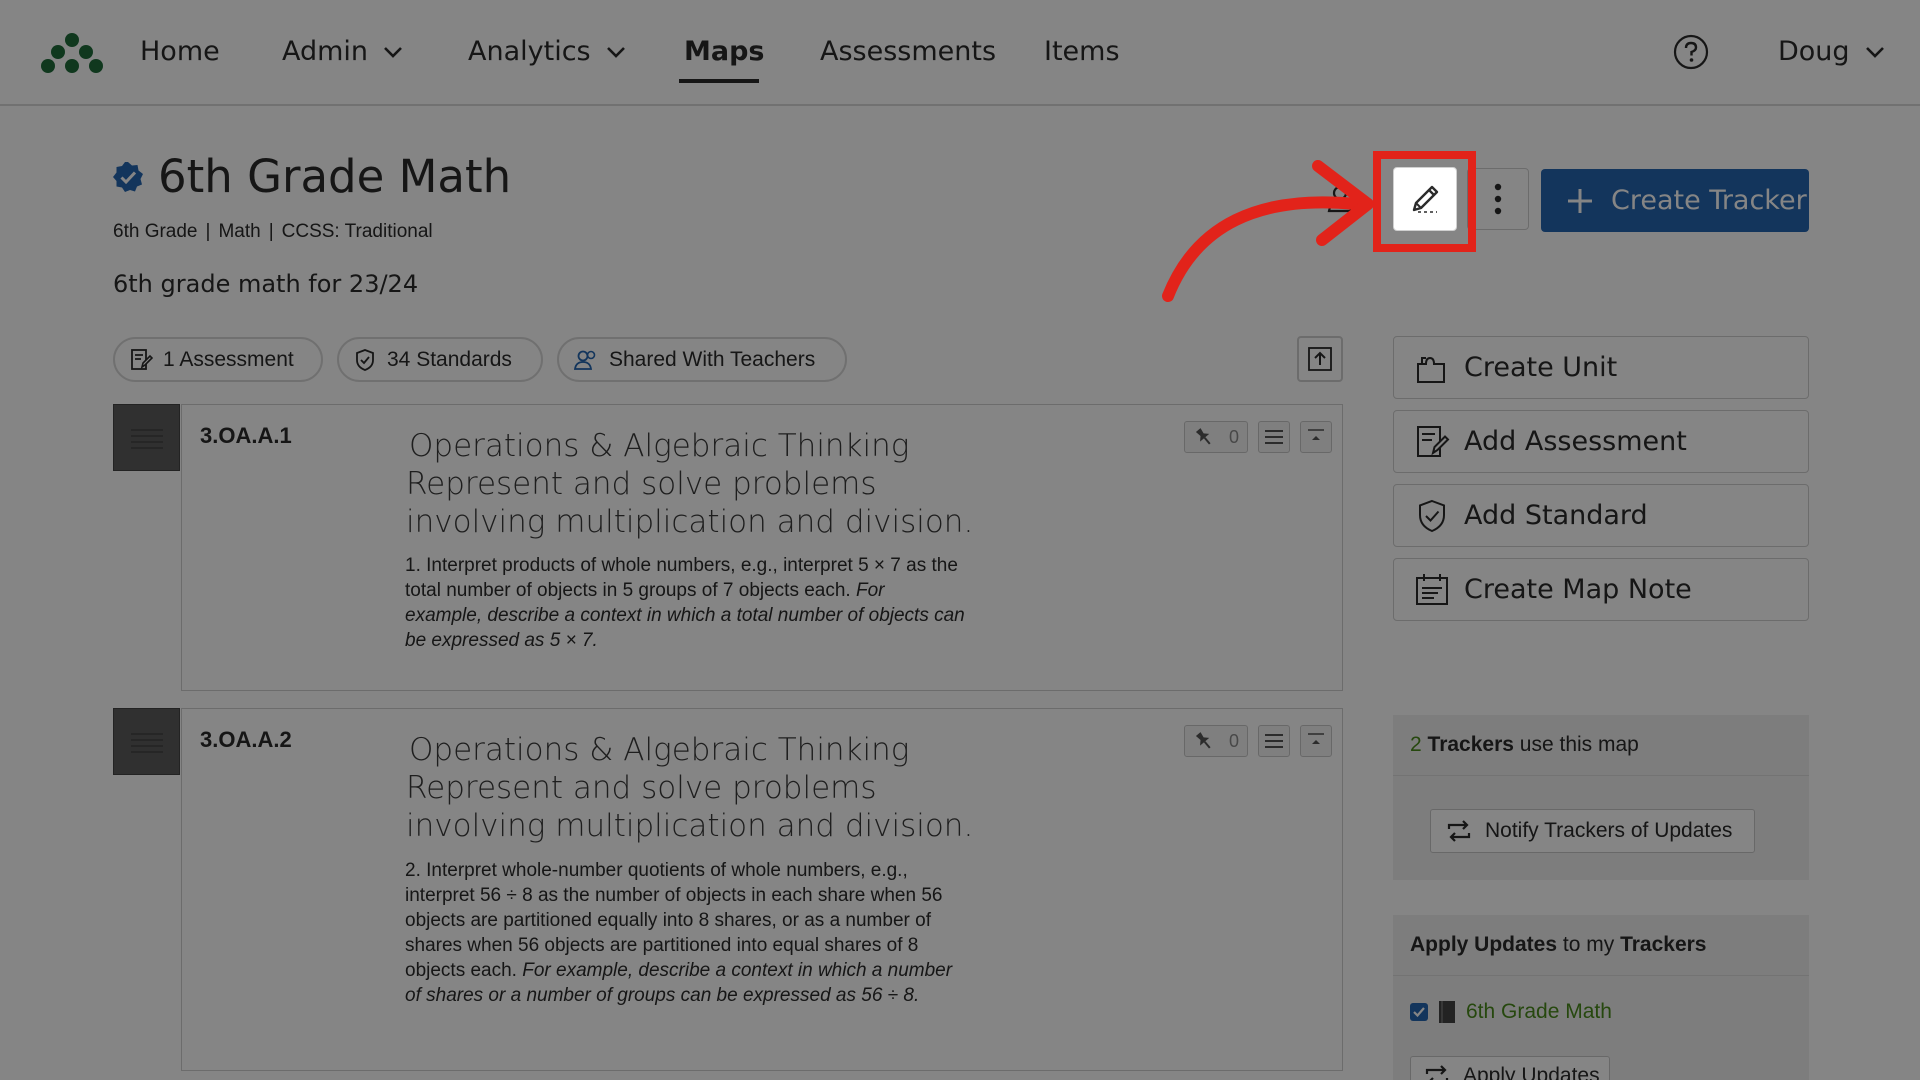  I want to click on sync-arrows-icon, so click(1437, 1072).